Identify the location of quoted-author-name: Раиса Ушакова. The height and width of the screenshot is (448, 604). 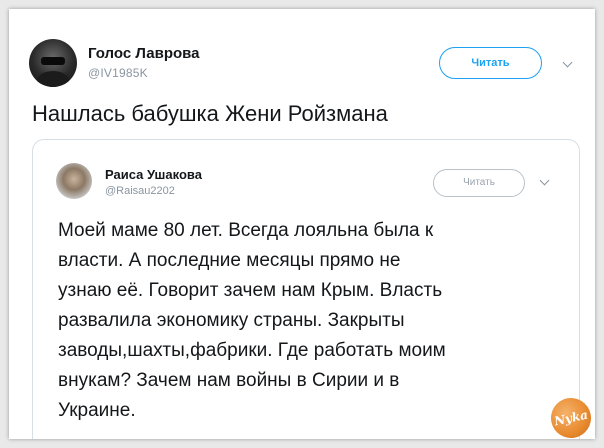
(153, 174).